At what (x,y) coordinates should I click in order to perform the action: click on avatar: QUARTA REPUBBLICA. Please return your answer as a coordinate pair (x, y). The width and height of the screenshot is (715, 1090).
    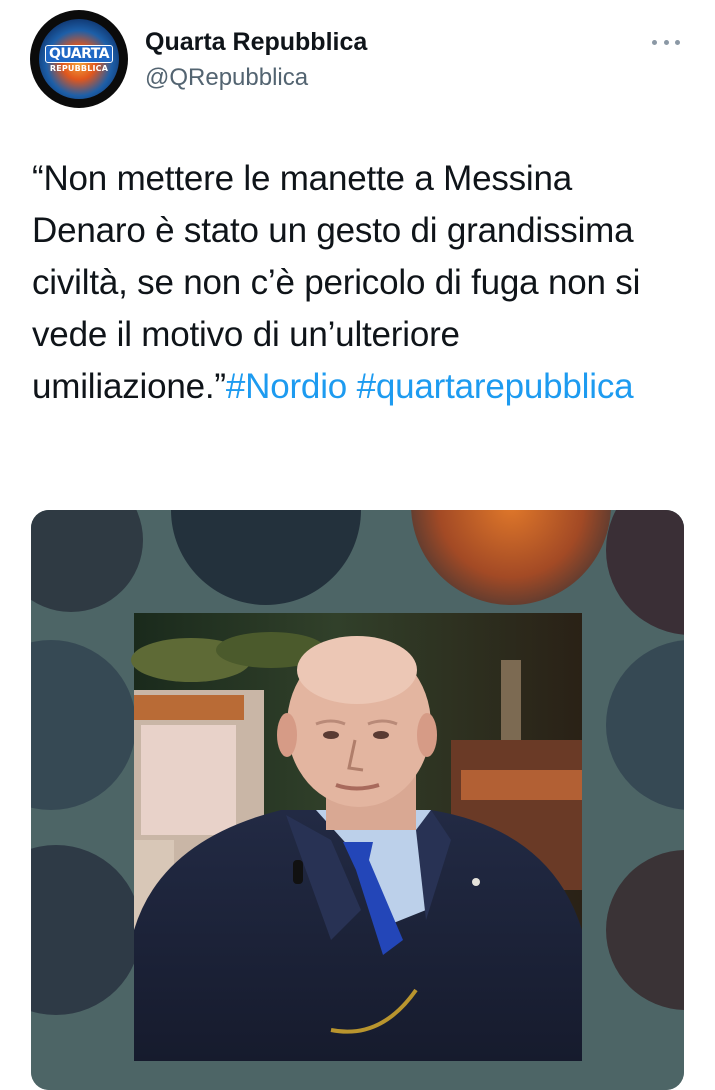
    Looking at the image, I should click on (79, 59).